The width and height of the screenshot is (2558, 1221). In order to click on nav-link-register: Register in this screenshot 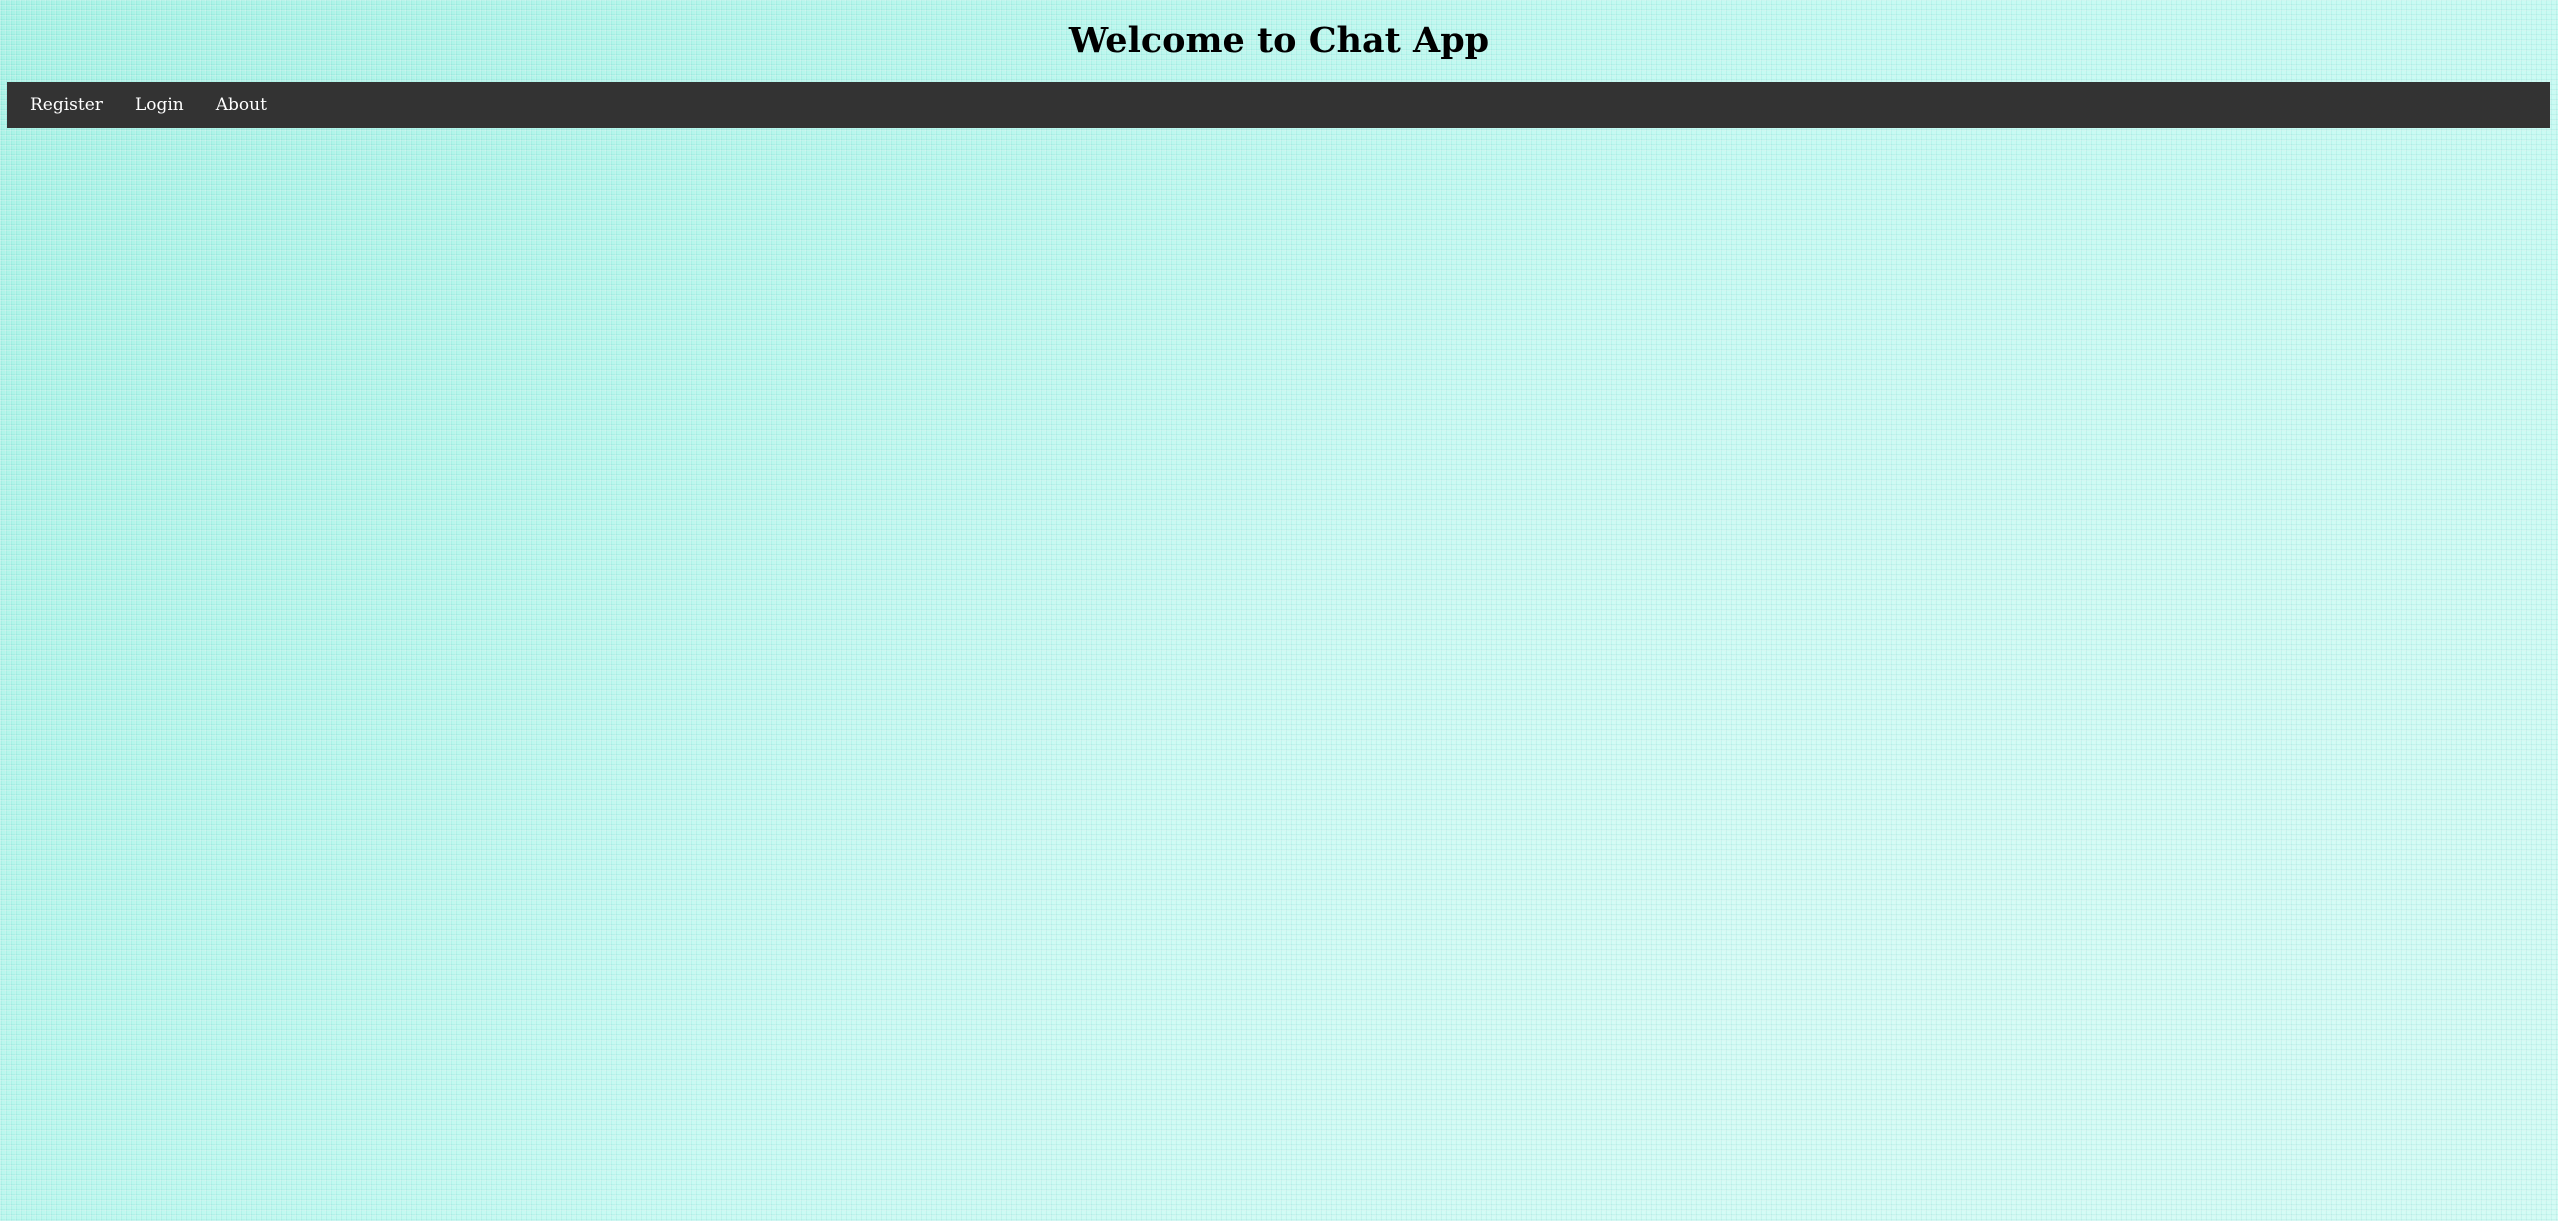, I will do `click(66, 105)`.